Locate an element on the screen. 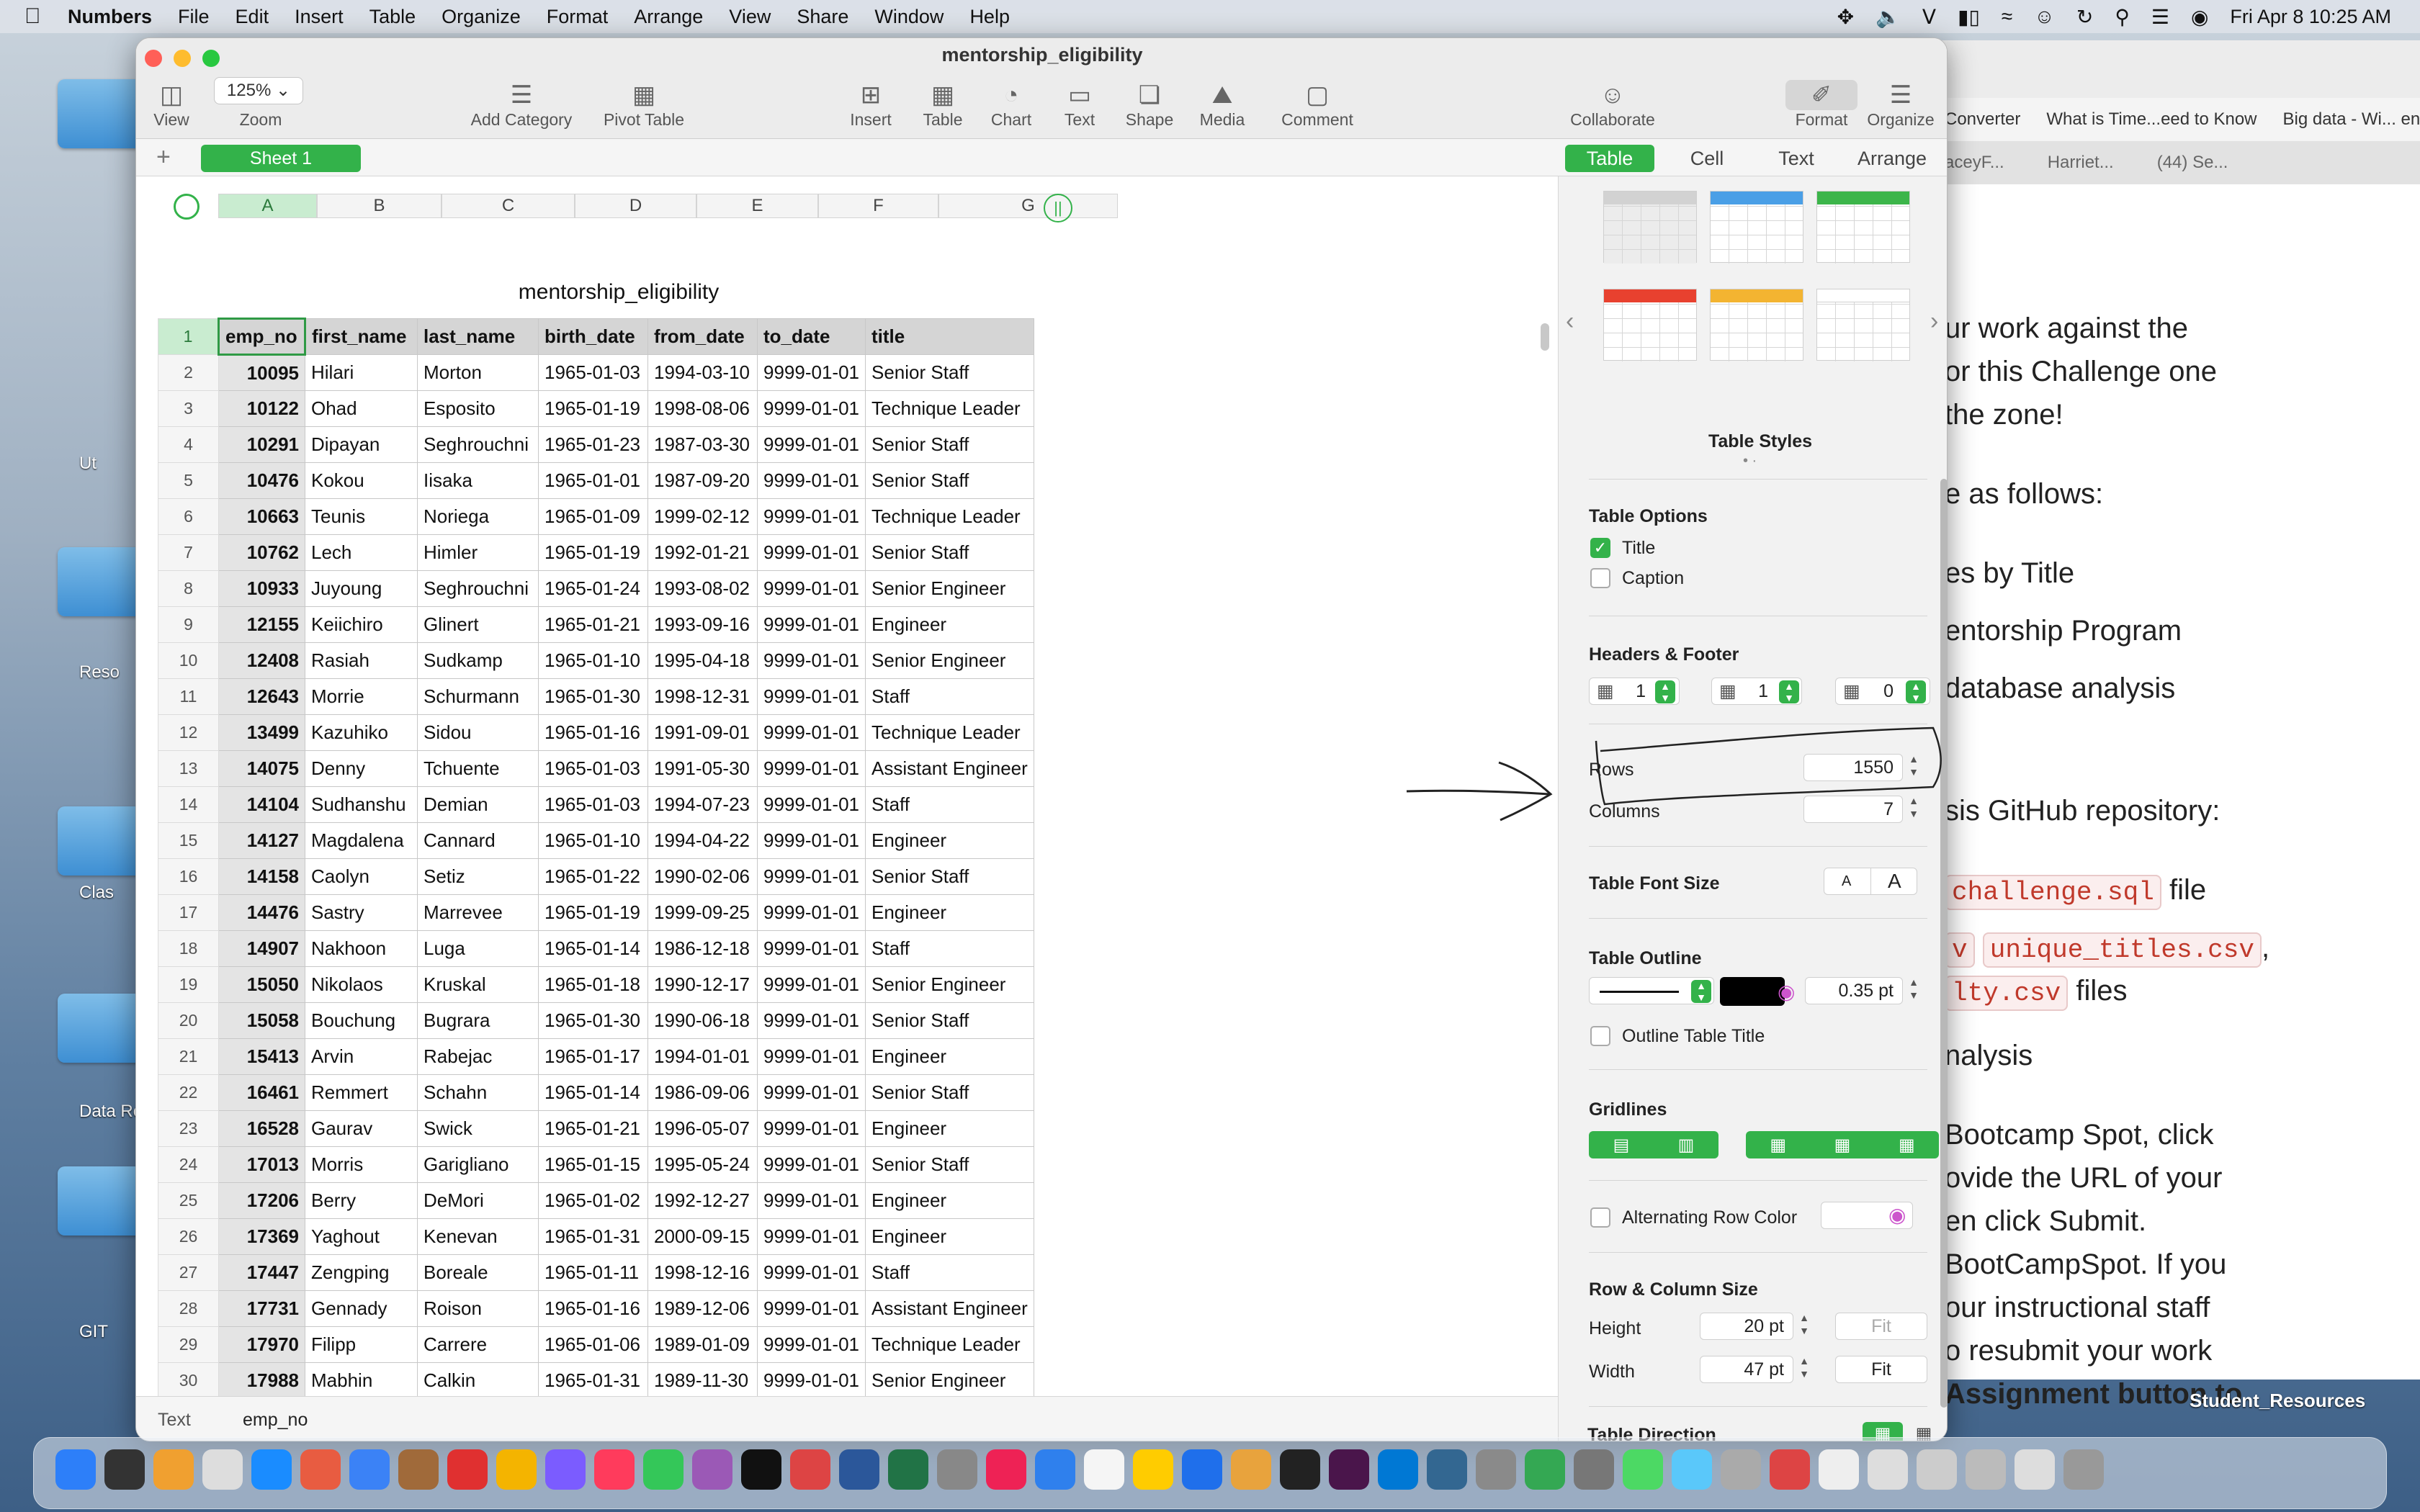  row-number: 27 is located at coordinates (189, 1272).